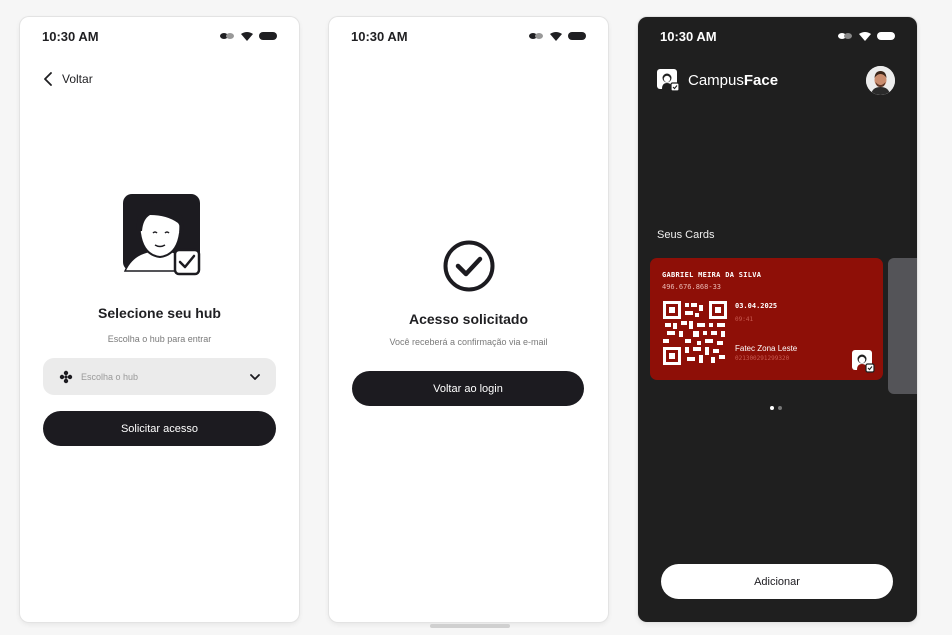  What do you see at coordinates (77, 79) in the screenshot?
I see `back-label: Voltar` at bounding box center [77, 79].